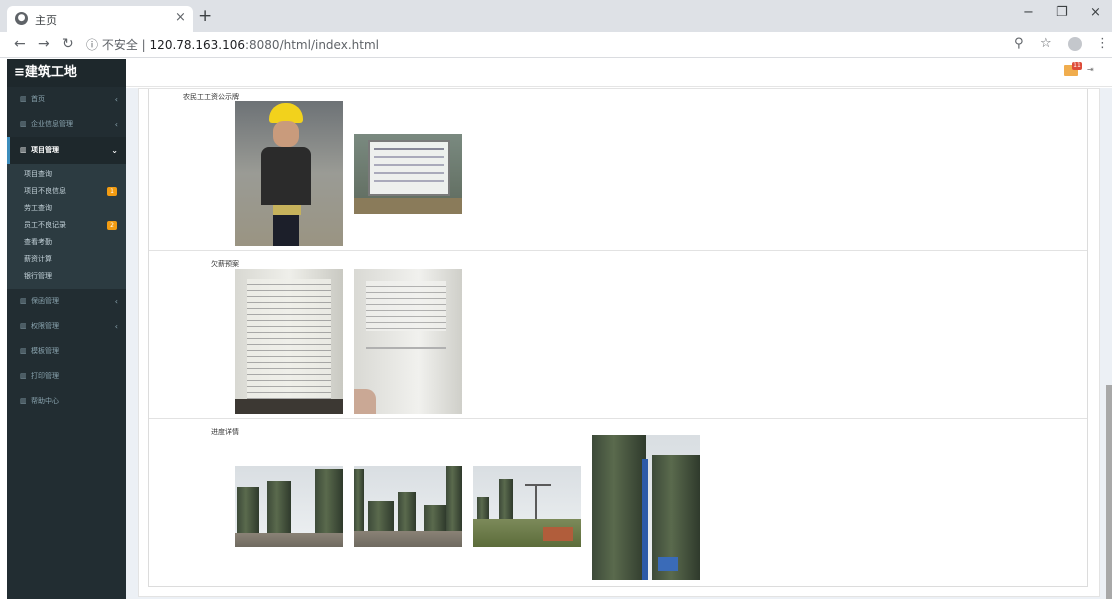  What do you see at coordinates (289, 173) in the screenshot?
I see `worker-photo` at bounding box center [289, 173].